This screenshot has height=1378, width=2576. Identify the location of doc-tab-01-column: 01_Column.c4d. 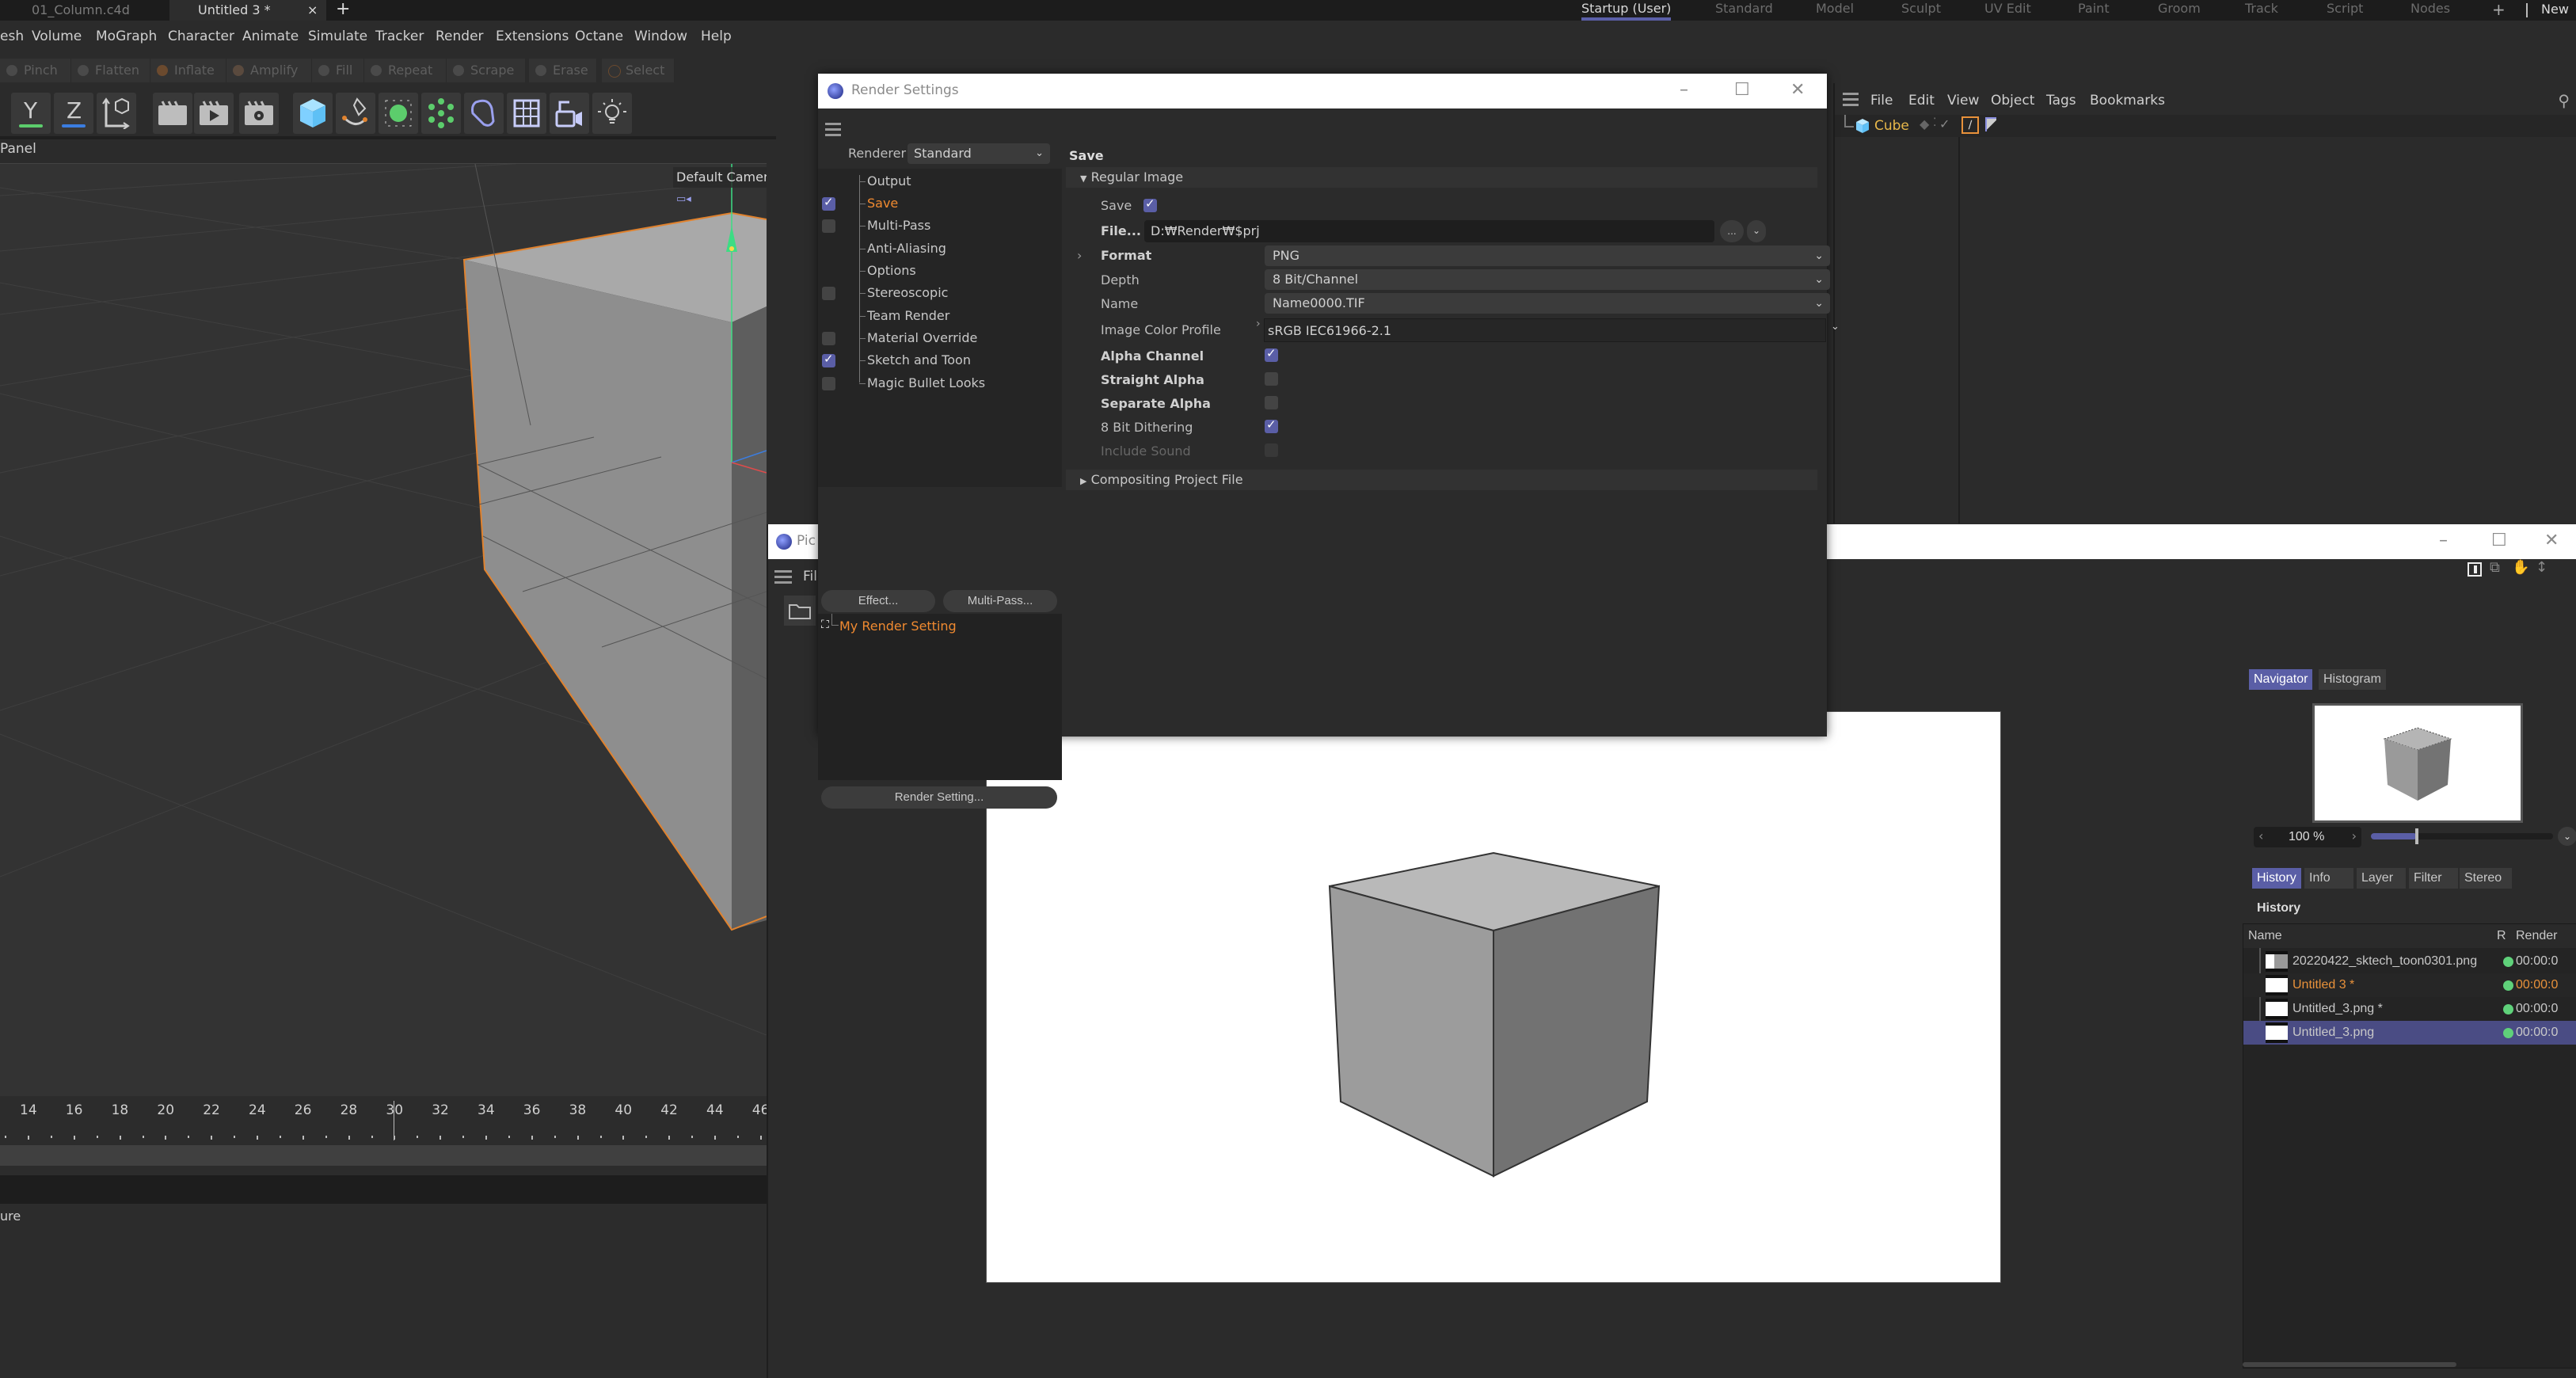
(99, 10).